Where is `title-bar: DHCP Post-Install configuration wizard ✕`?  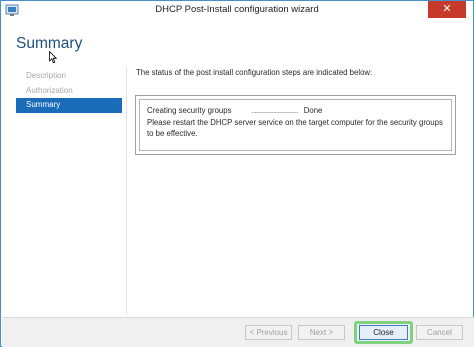 title-bar: DHCP Post-Install configuration wizard ✕ is located at coordinates (237, 10).